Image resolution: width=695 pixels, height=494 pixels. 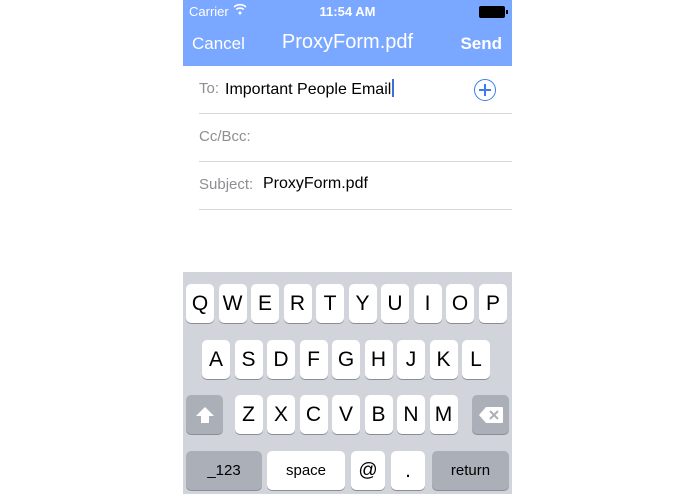 I want to click on numbers-key: _123, so click(x=224, y=470).